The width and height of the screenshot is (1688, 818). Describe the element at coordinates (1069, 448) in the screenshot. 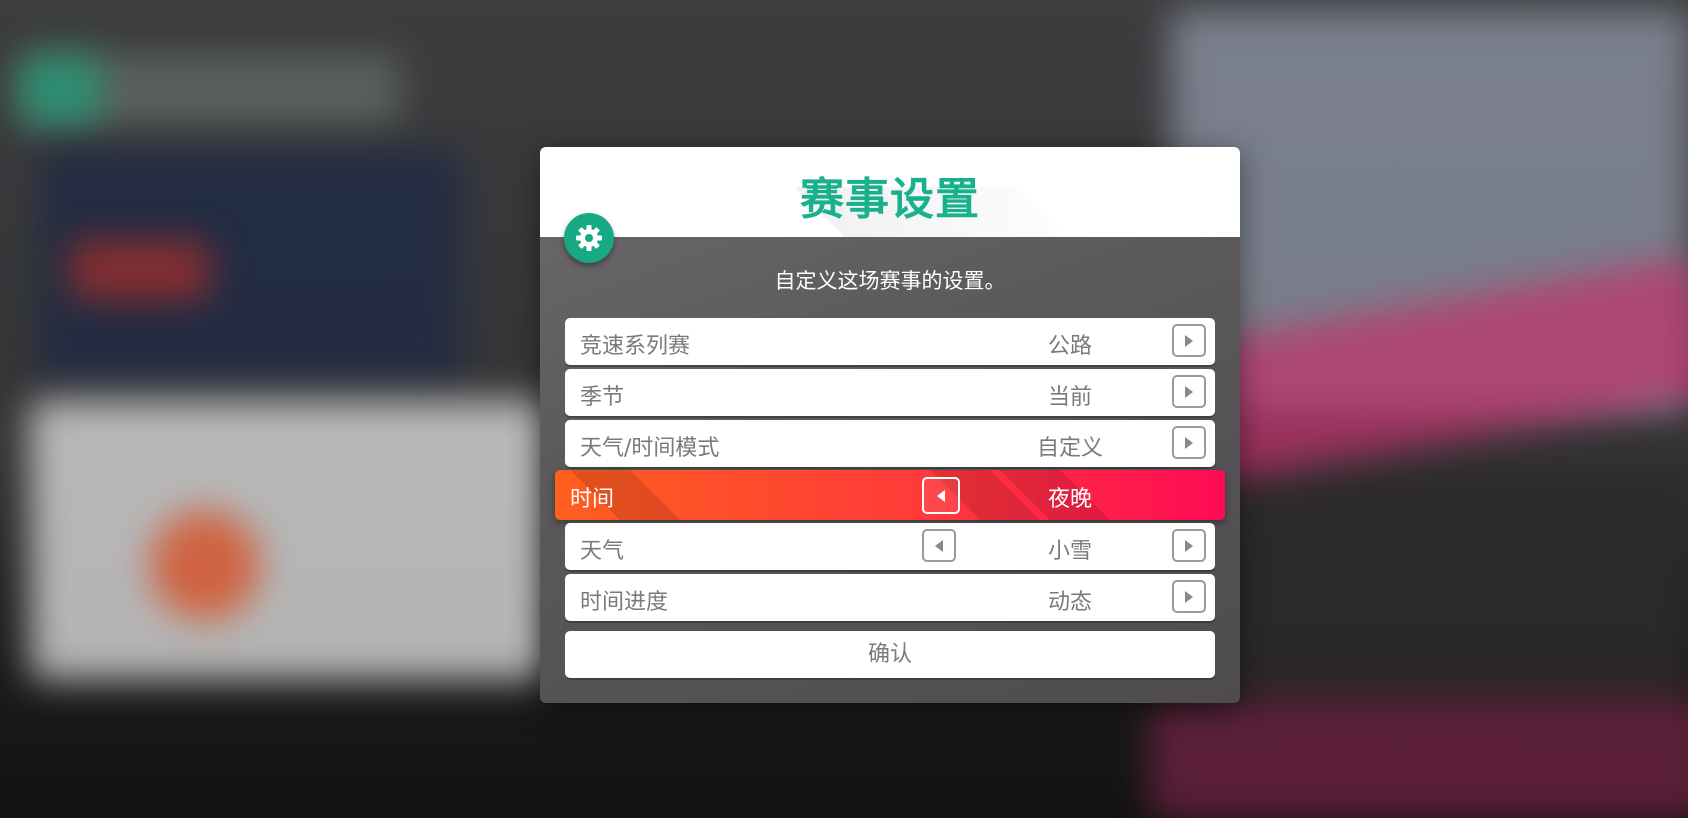

I see `setting-value: 自定义` at that location.